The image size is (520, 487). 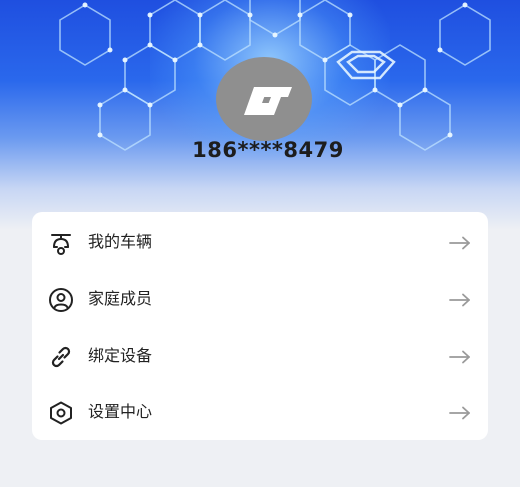 What do you see at coordinates (260, 356) in the screenshot?
I see `menu-item-bind-device: 绑定设备` at bounding box center [260, 356].